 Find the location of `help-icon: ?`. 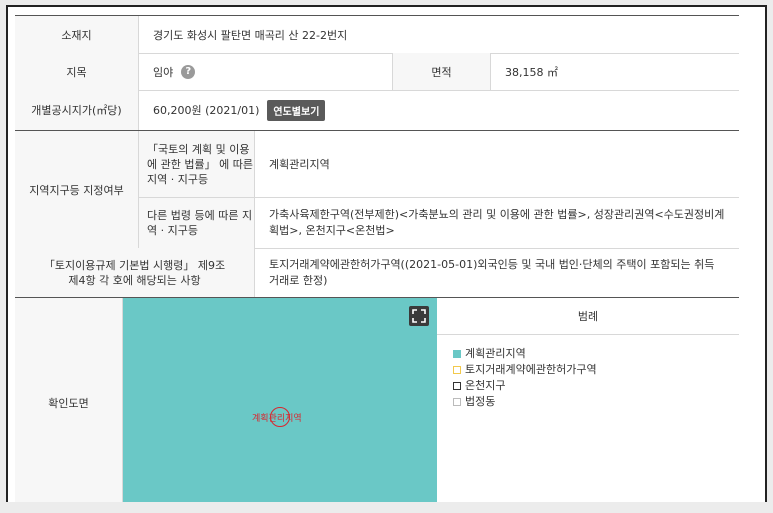

help-icon: ? is located at coordinates (188, 71).